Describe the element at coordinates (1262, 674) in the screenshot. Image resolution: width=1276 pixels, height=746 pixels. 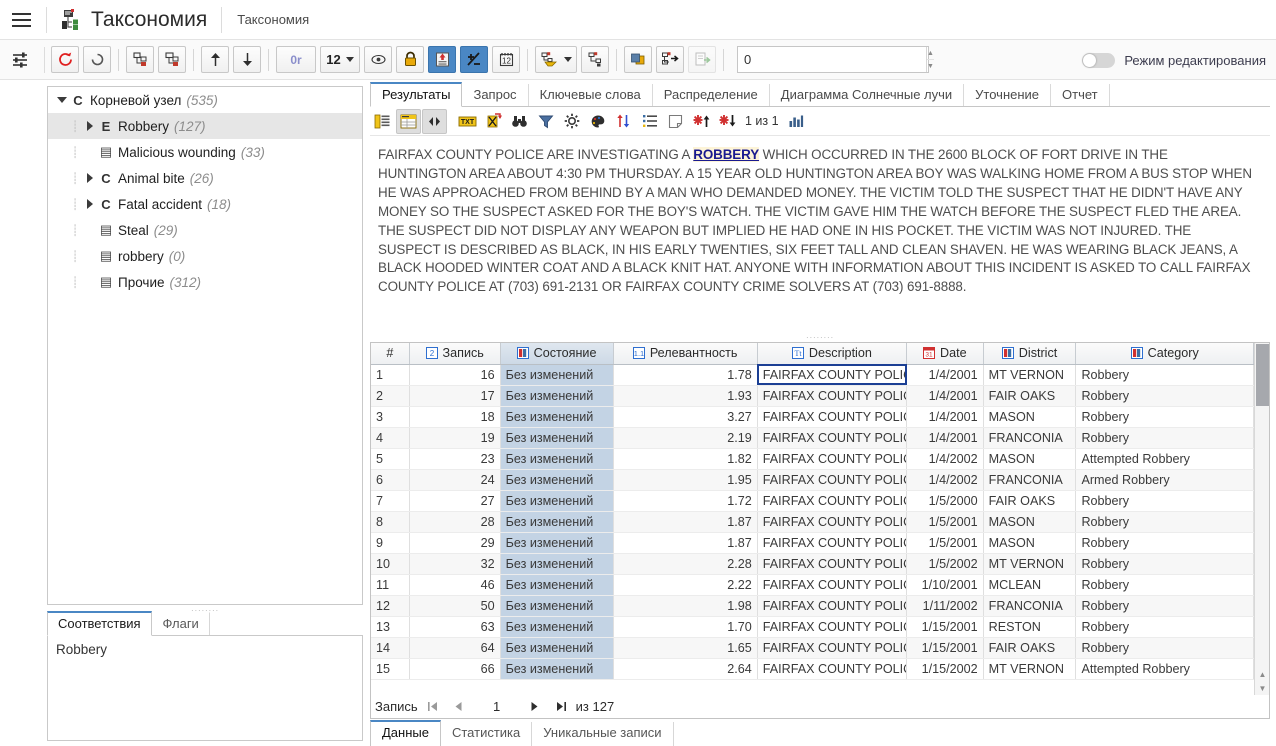
I see `scroll-up-arrow-icon: ▲` at that location.